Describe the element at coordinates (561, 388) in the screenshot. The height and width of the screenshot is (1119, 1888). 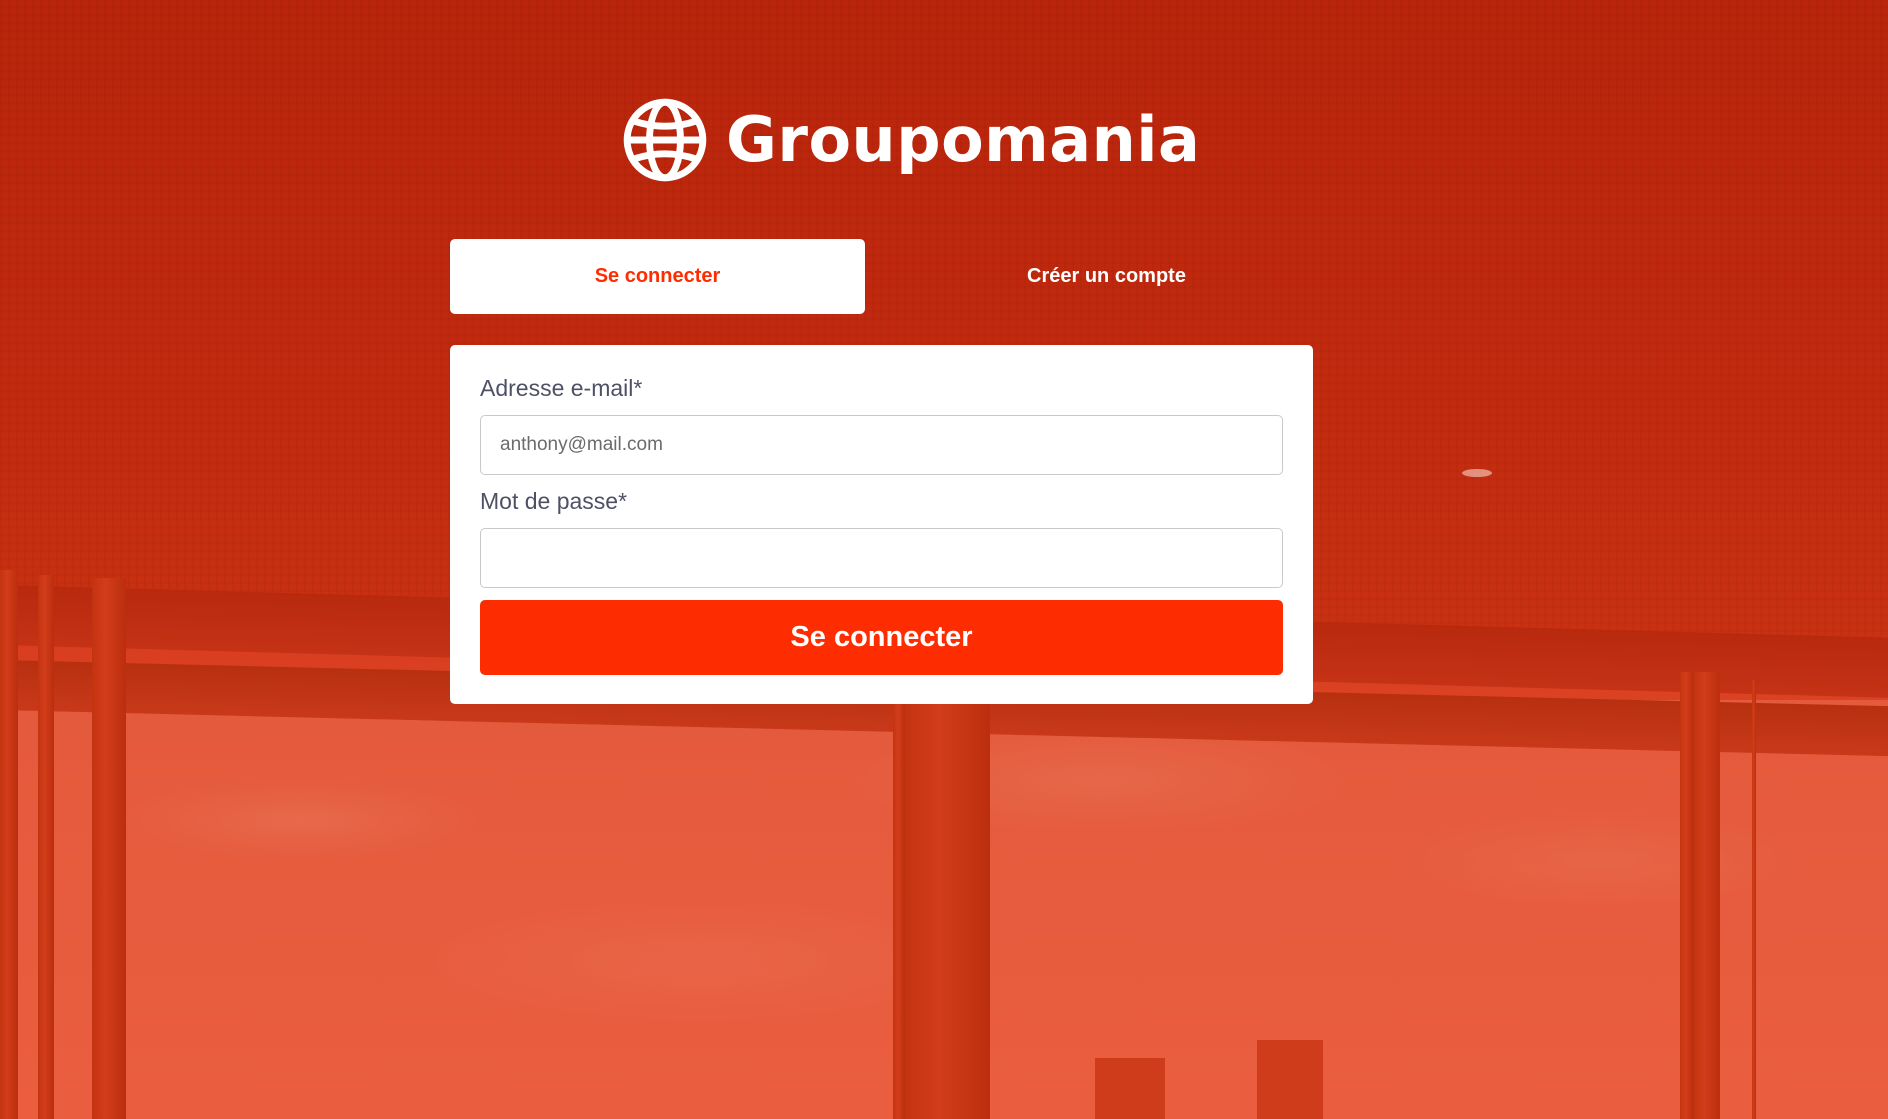
I see `email-label: Adresse e-mail*` at that location.